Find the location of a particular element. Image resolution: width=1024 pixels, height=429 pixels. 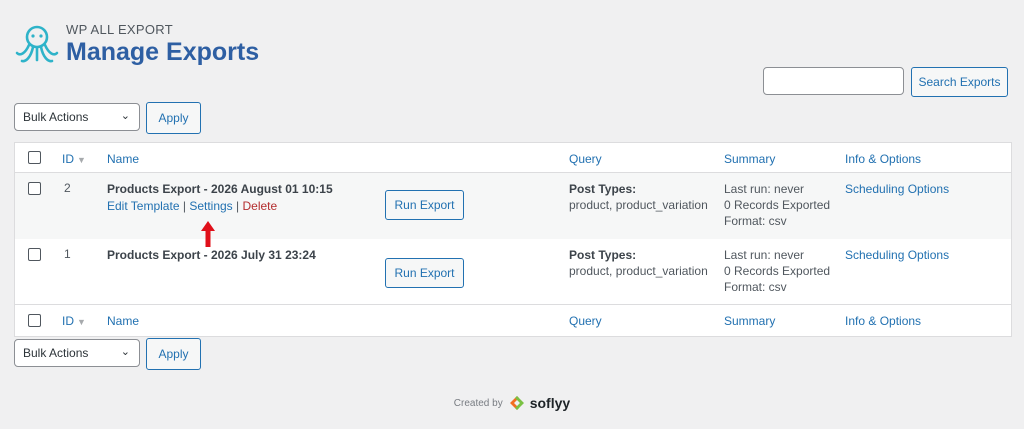

apply-button-bottom: Apply is located at coordinates (173, 354).